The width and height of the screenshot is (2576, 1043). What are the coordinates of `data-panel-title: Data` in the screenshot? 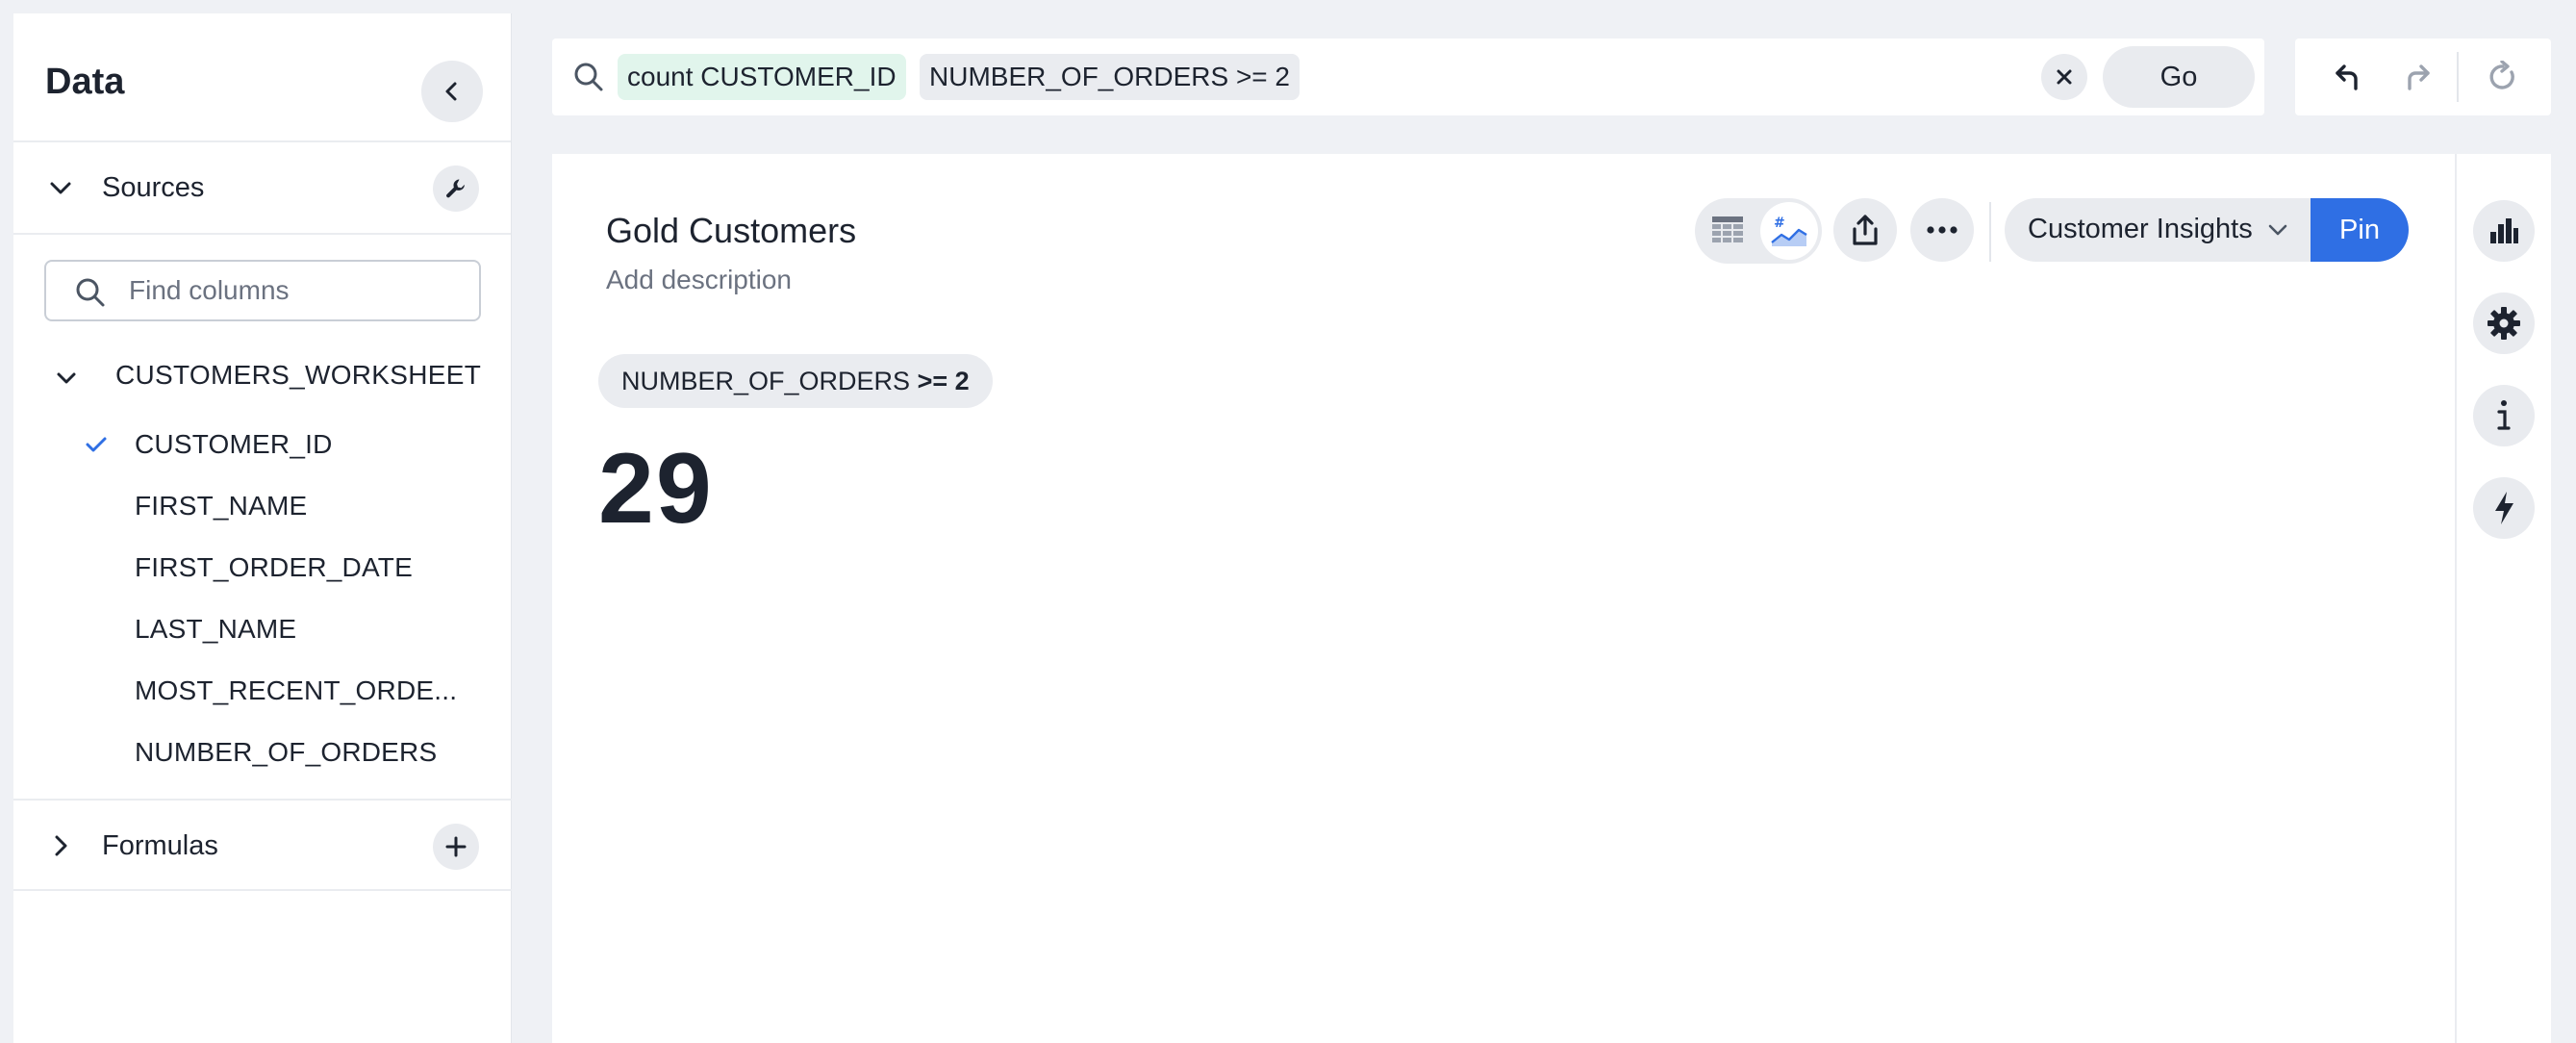 It's located at (85, 82).